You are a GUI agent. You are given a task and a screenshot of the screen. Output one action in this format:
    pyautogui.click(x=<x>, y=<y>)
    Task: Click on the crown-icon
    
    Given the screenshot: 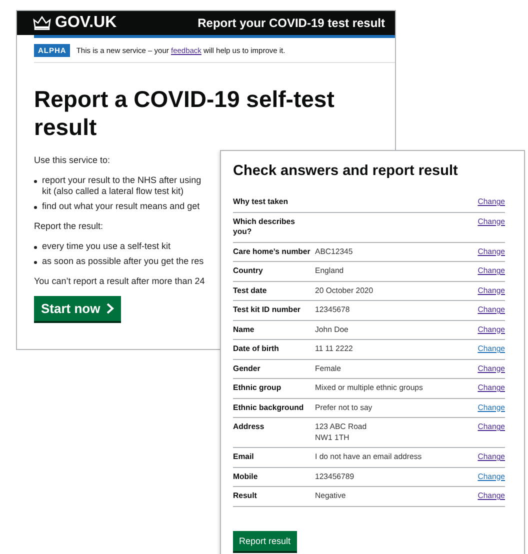 What is the action you would take?
    pyautogui.click(x=42, y=23)
    